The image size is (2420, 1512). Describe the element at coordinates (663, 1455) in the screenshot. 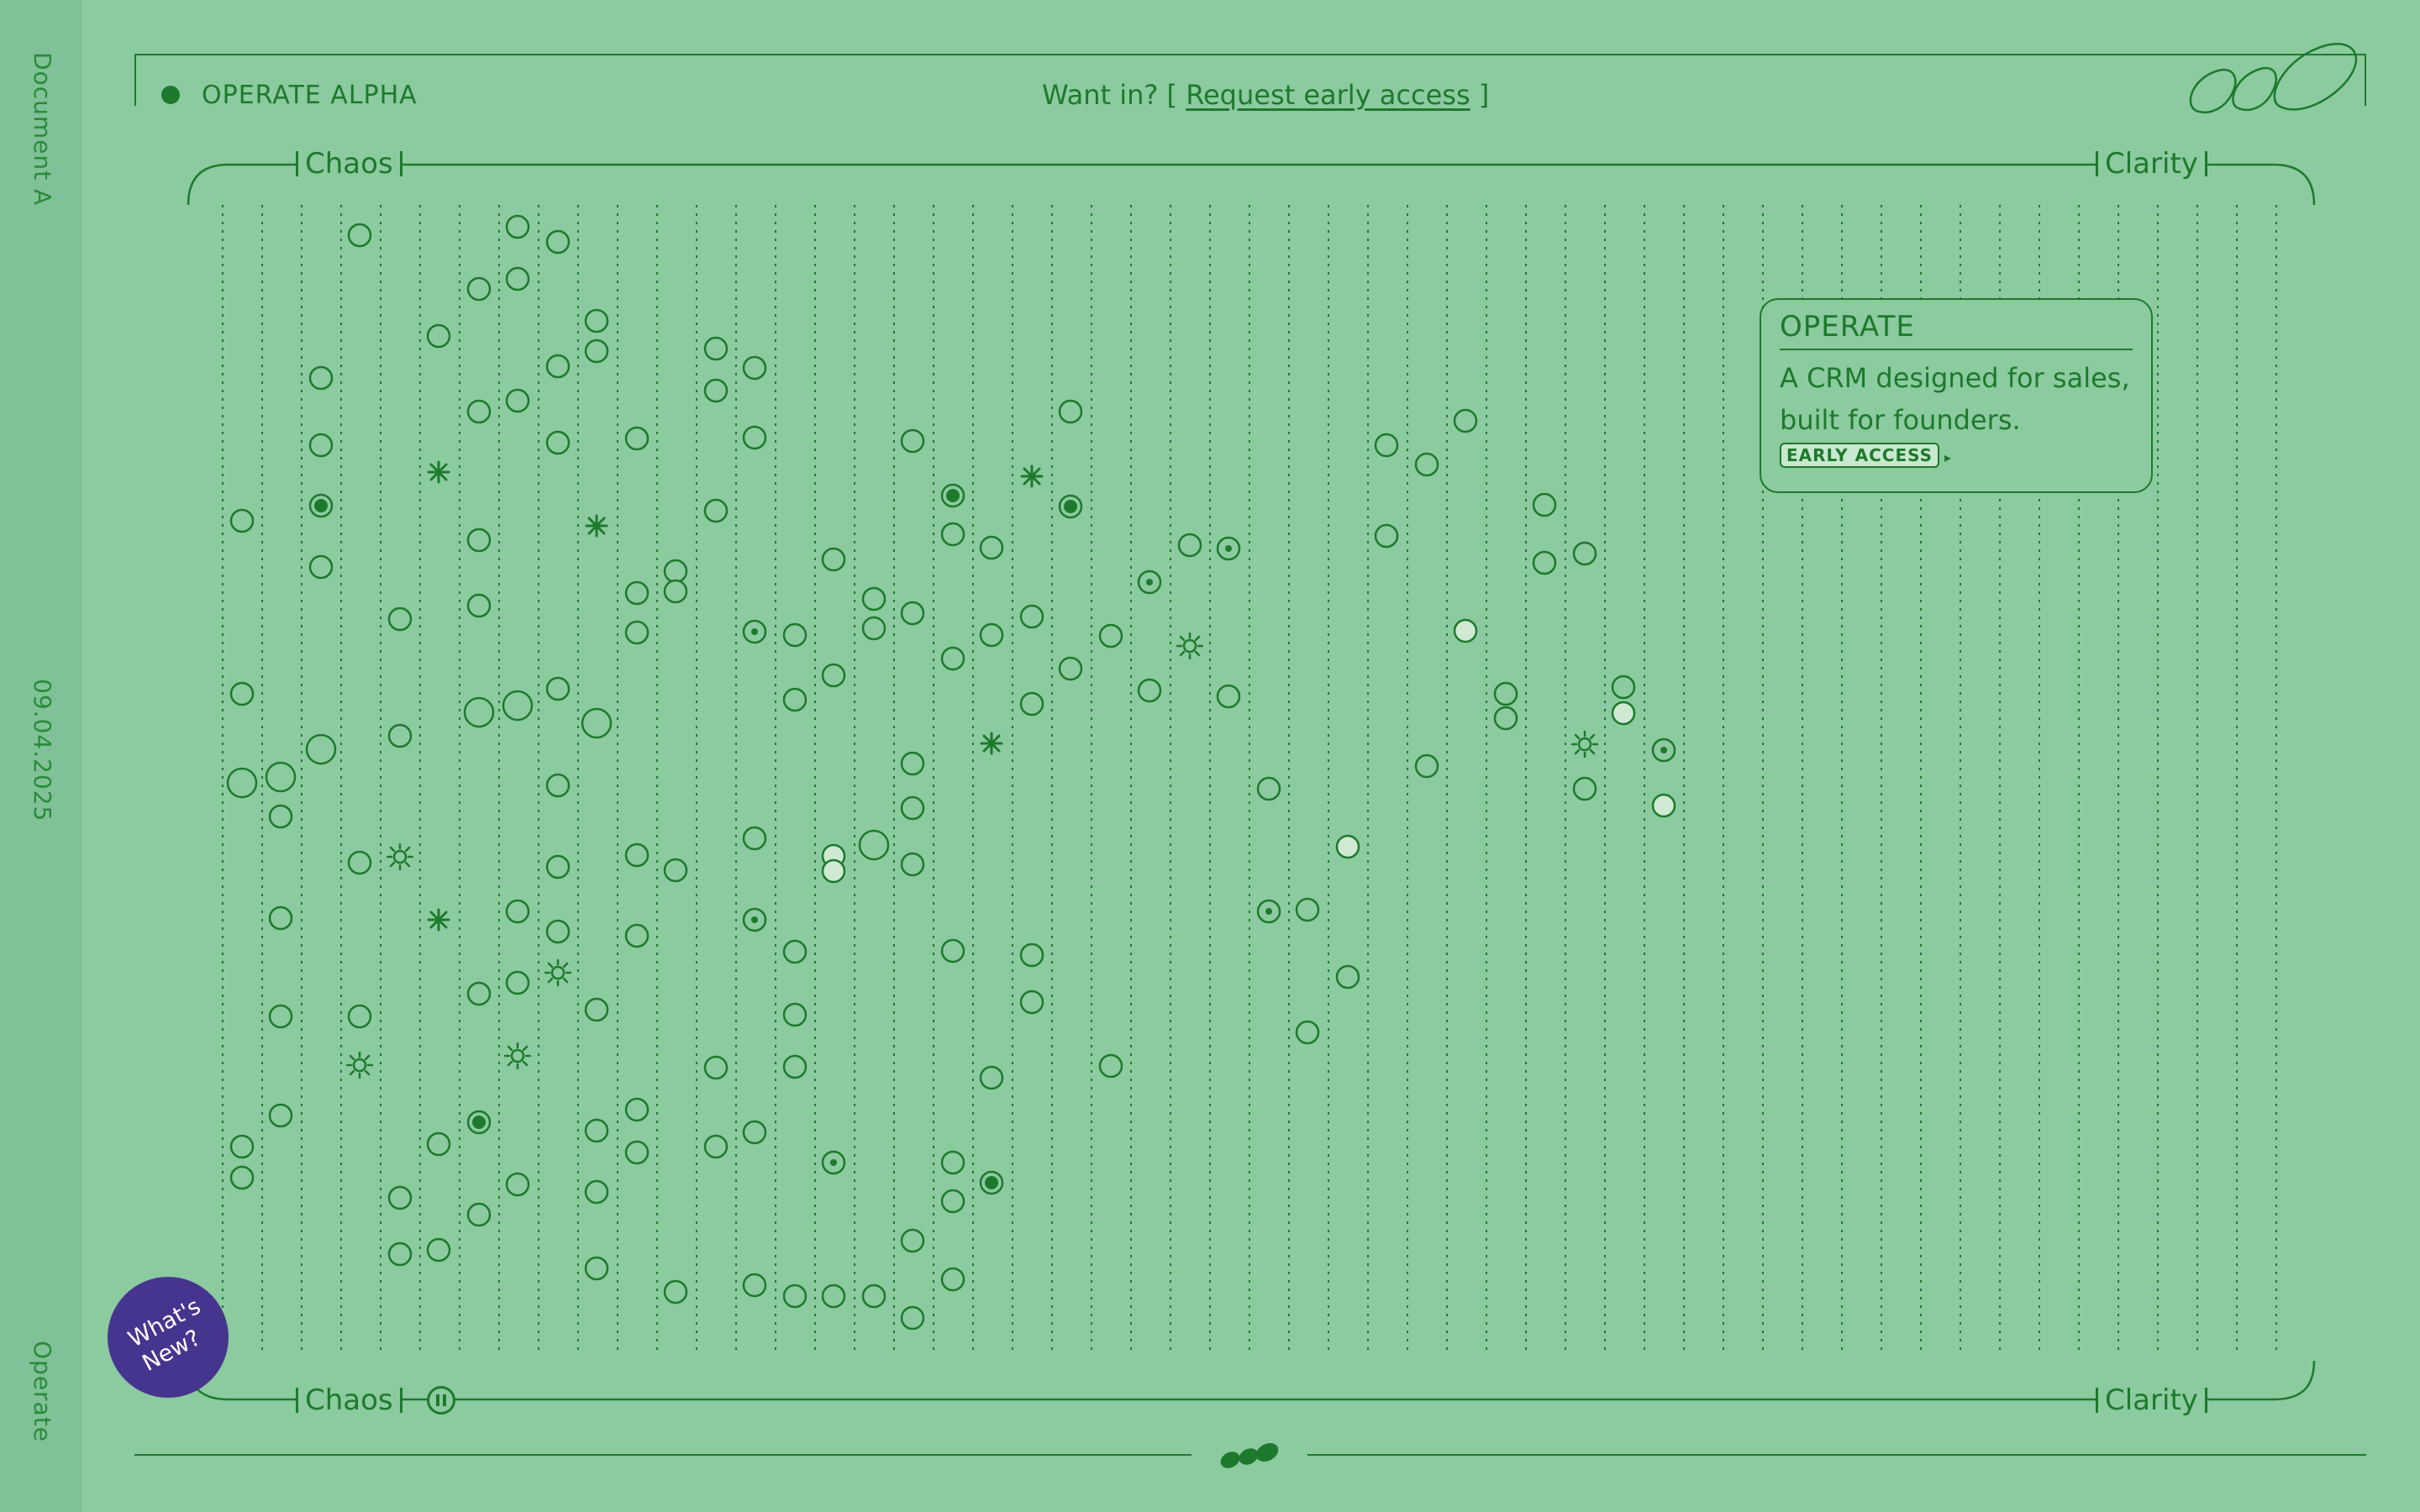

I see `footer-divider-left` at that location.